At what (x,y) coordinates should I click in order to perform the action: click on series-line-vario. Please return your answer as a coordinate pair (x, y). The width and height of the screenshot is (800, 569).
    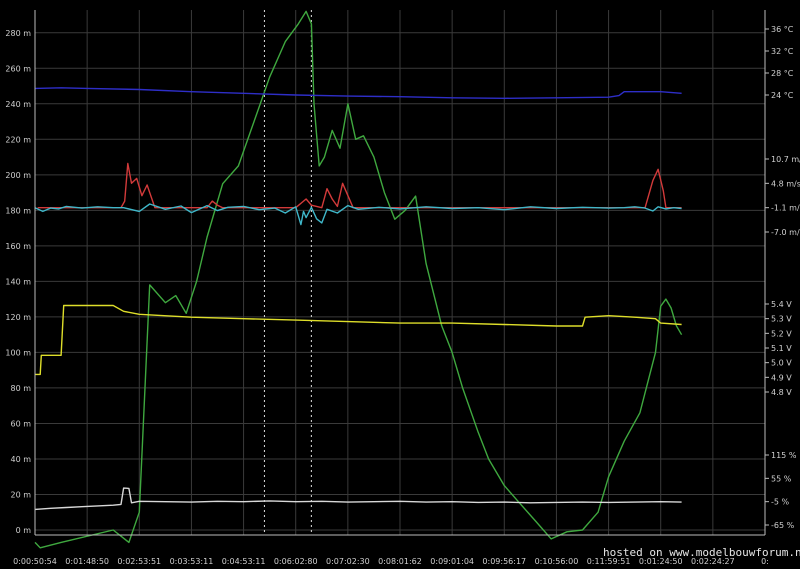
    Looking at the image, I should click on (359, 185).